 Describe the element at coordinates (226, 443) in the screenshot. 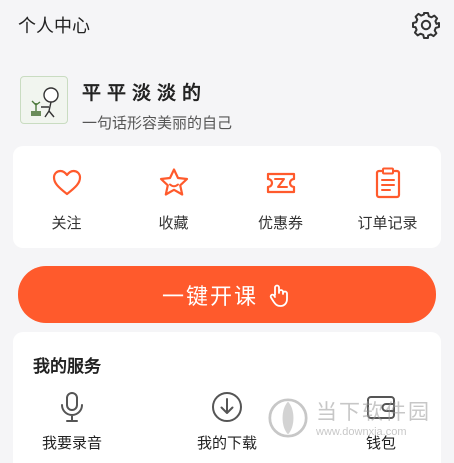

I see `service-label: 我的下载` at that location.